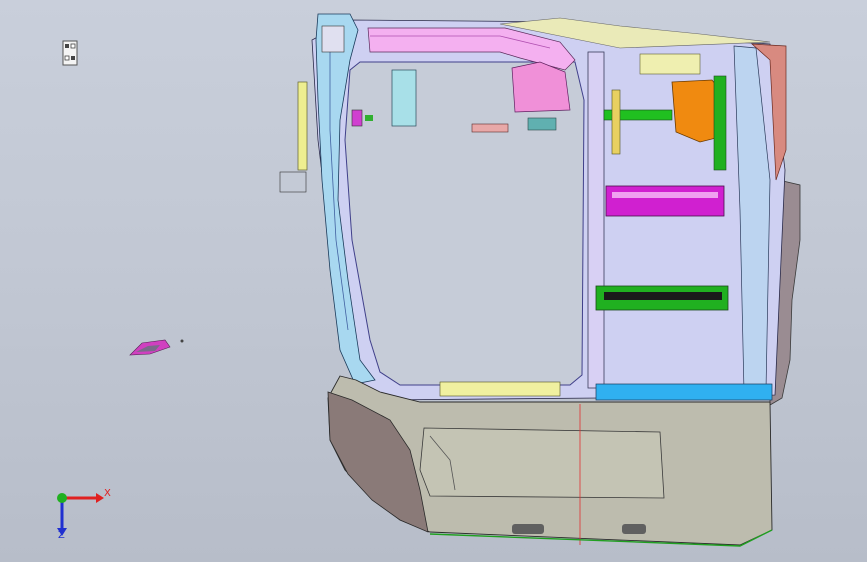  What do you see at coordinates (61, 535) in the screenshot?
I see `z-axis-label: Z` at bounding box center [61, 535].